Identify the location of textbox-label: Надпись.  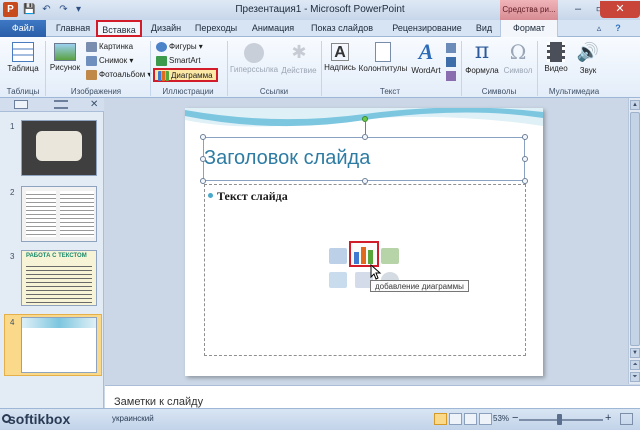
(340, 67).